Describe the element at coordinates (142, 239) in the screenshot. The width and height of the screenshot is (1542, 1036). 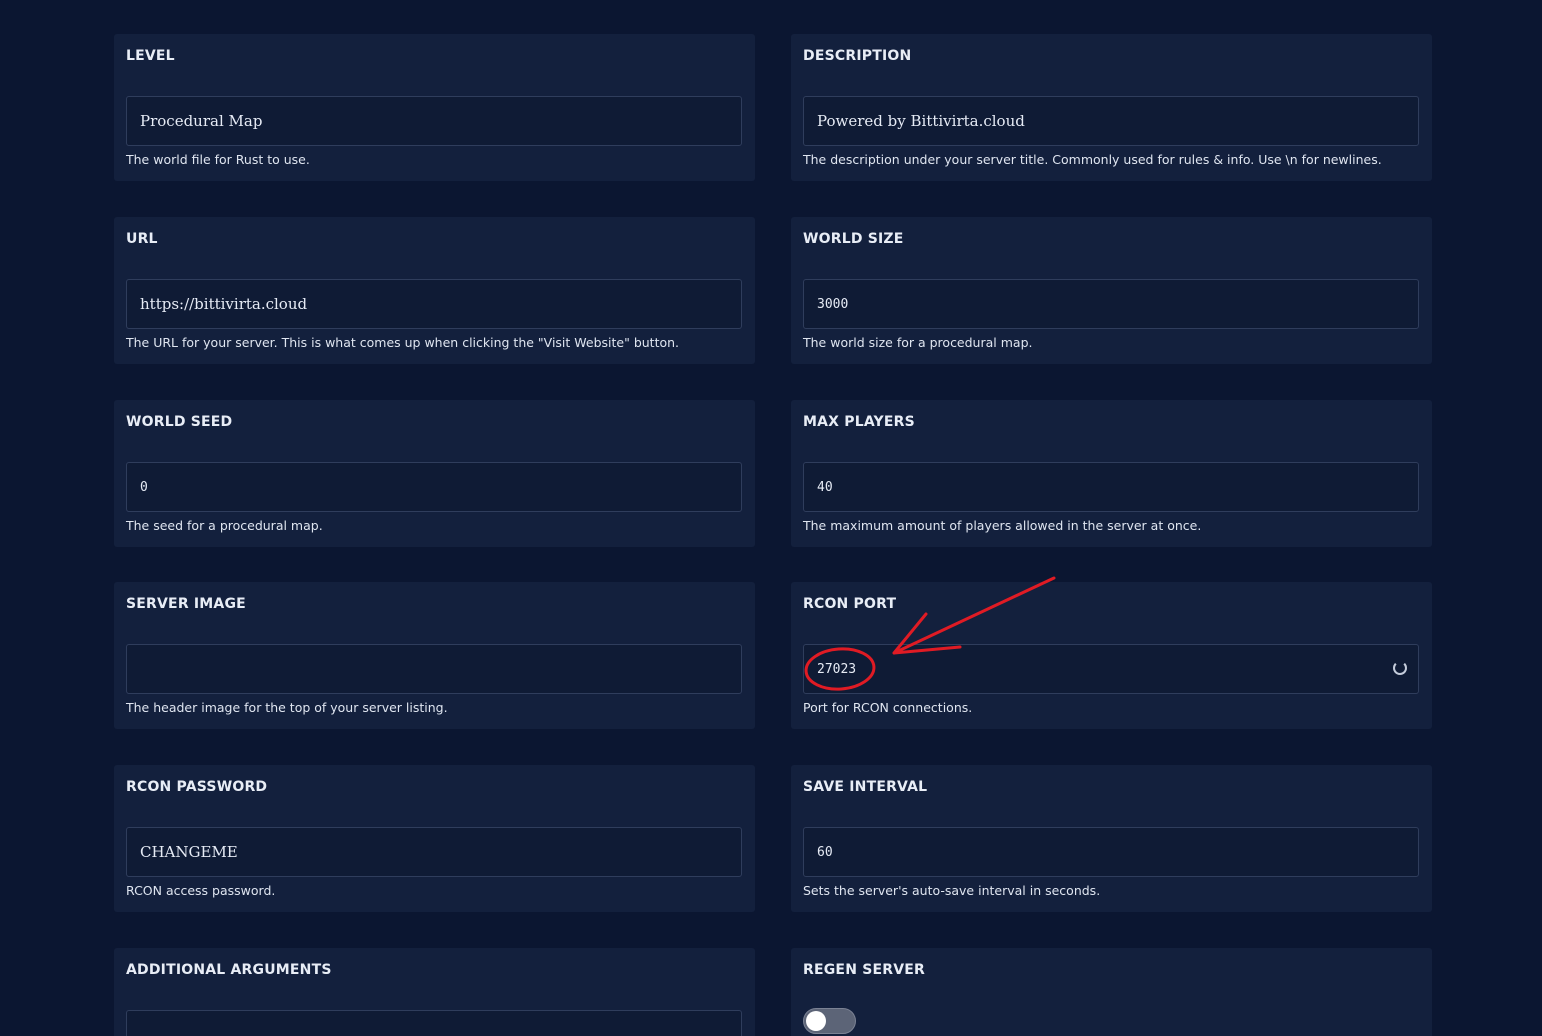
I see `setting-title: URL` at that location.